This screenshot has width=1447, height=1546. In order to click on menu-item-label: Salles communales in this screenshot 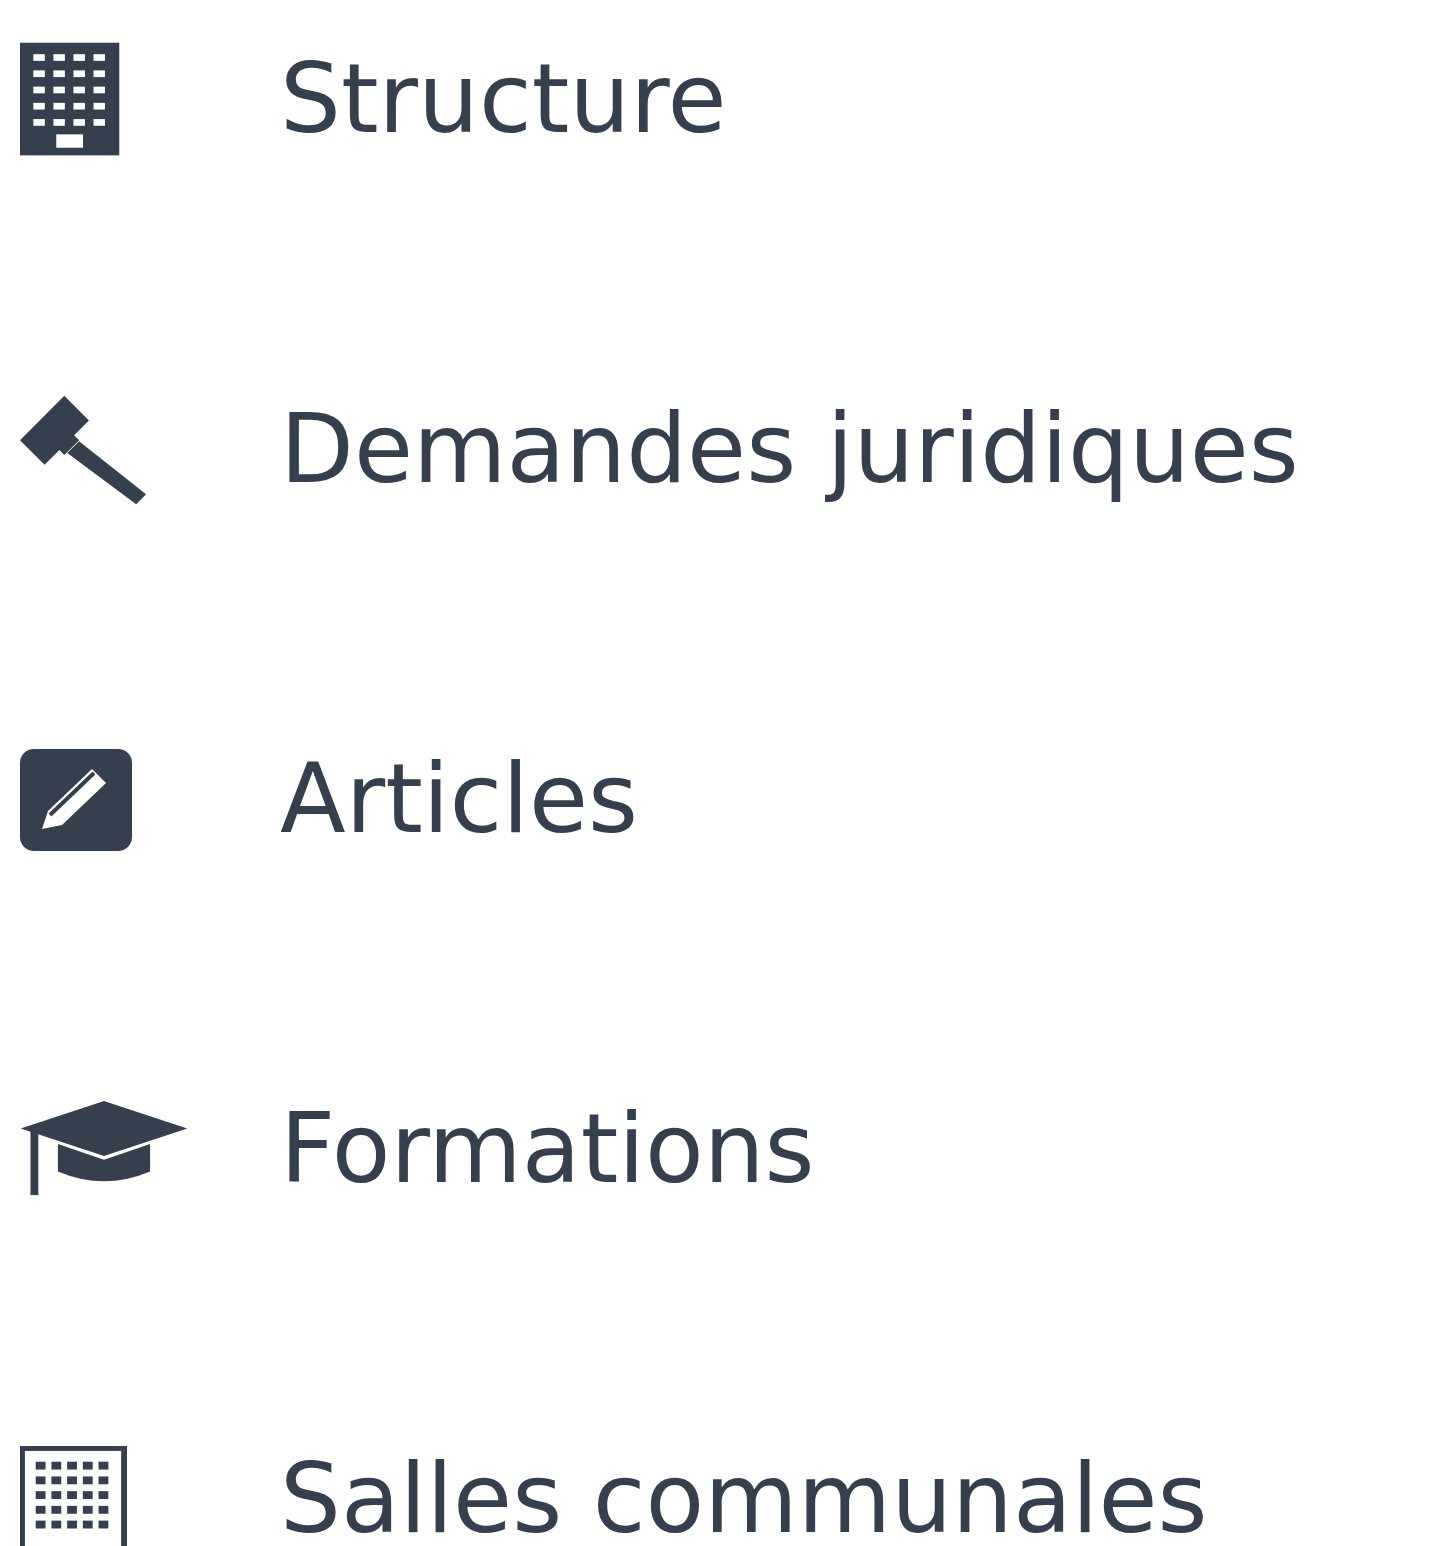, I will do `click(744, 1496)`.